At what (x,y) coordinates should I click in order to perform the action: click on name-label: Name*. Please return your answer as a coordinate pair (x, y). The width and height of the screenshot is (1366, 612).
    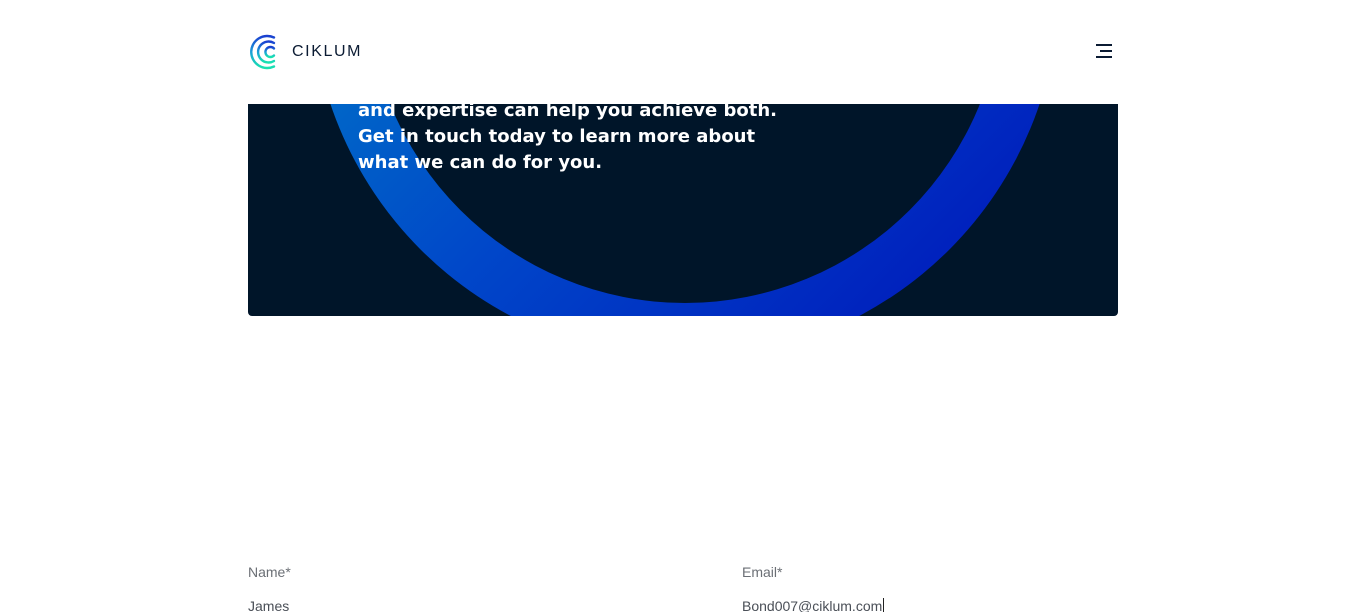
    Looking at the image, I should click on (269, 572).